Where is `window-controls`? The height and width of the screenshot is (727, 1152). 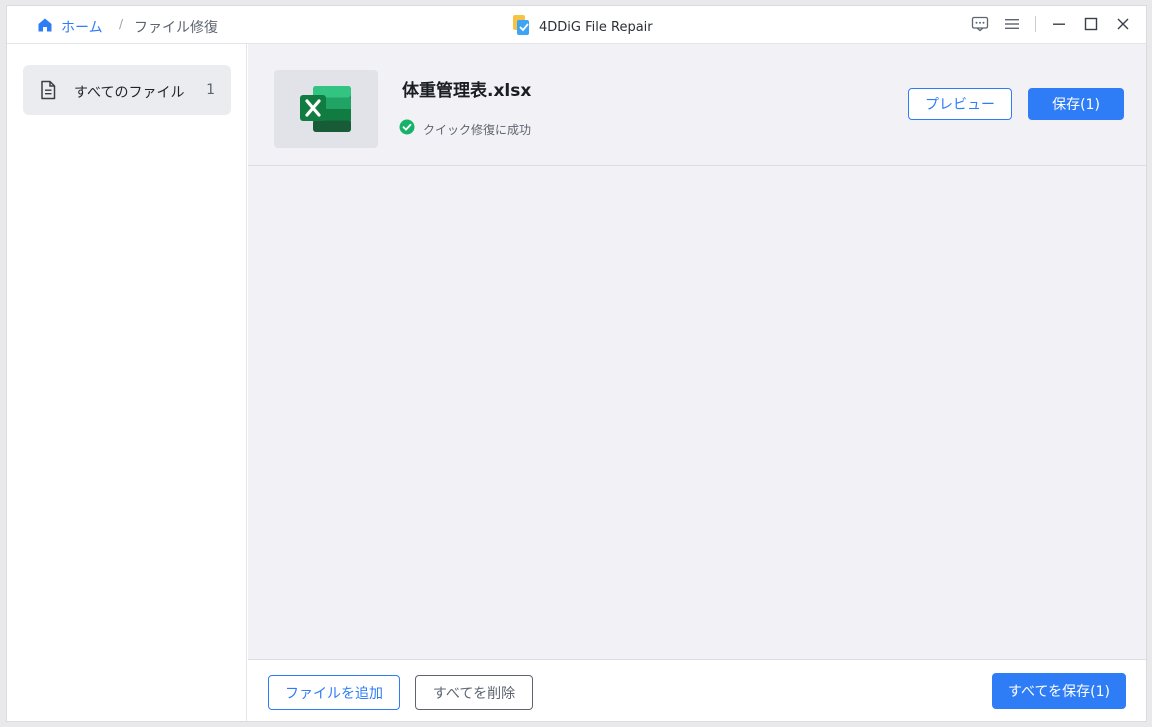
window-controls is located at coordinates (1051, 24).